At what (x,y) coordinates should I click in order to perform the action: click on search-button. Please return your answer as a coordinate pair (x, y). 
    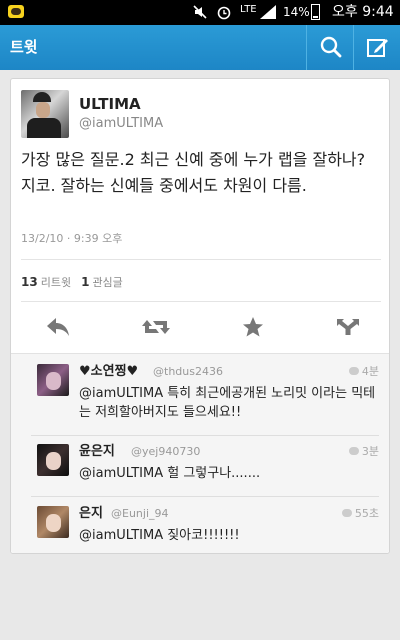
    Looking at the image, I should click on (329, 47).